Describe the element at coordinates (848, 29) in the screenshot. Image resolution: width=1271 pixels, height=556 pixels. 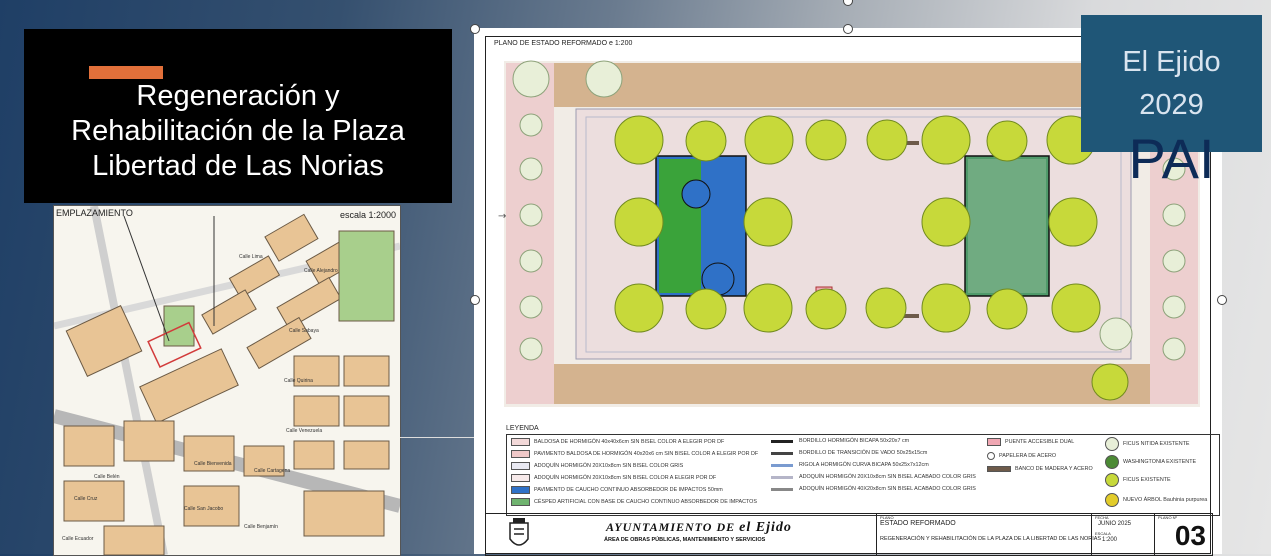
I see `resize-handle-top` at that location.